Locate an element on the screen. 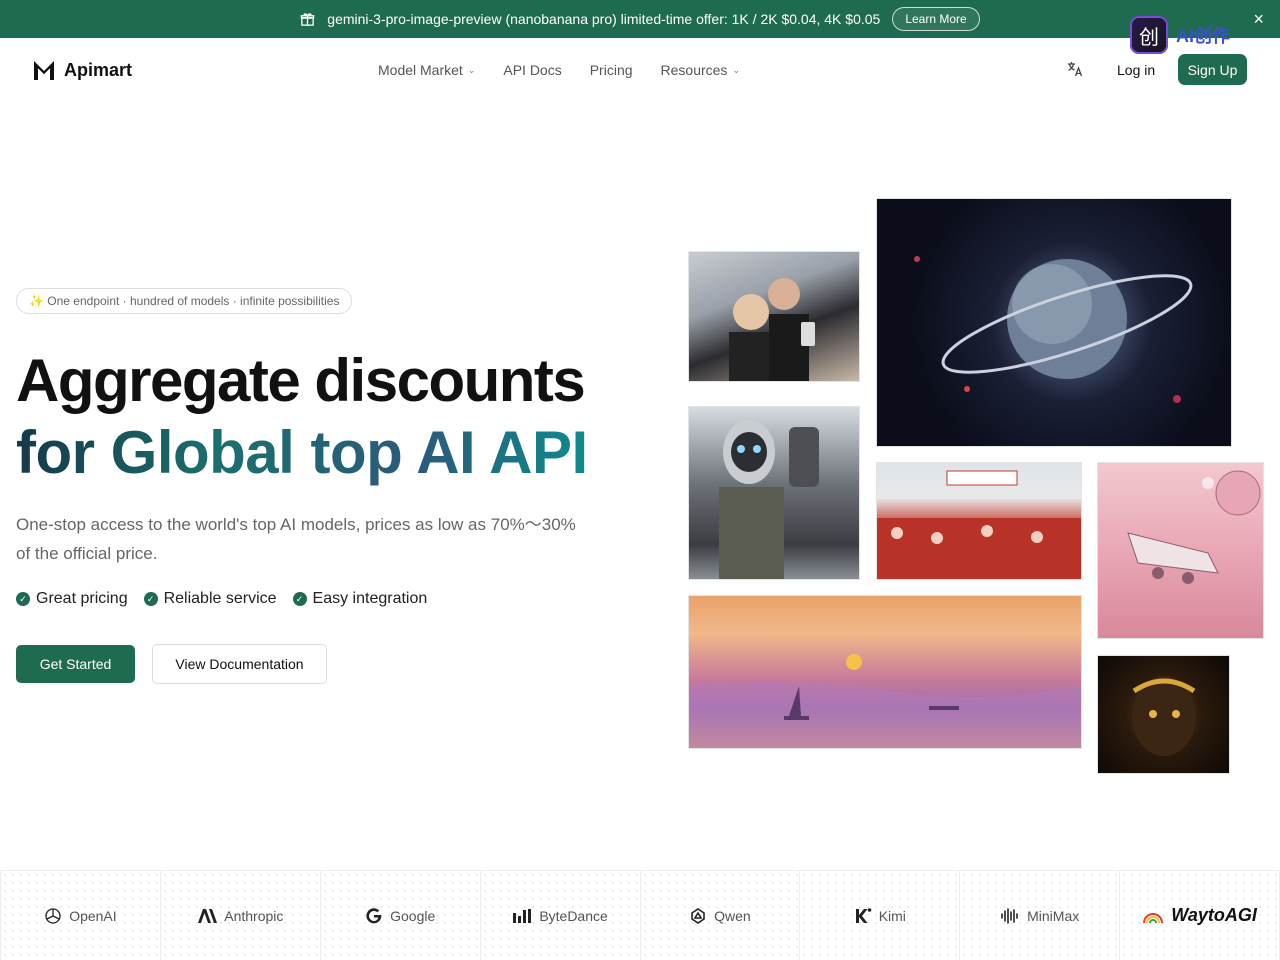  brand-minimax: MiniMax is located at coordinates (1040, 915).